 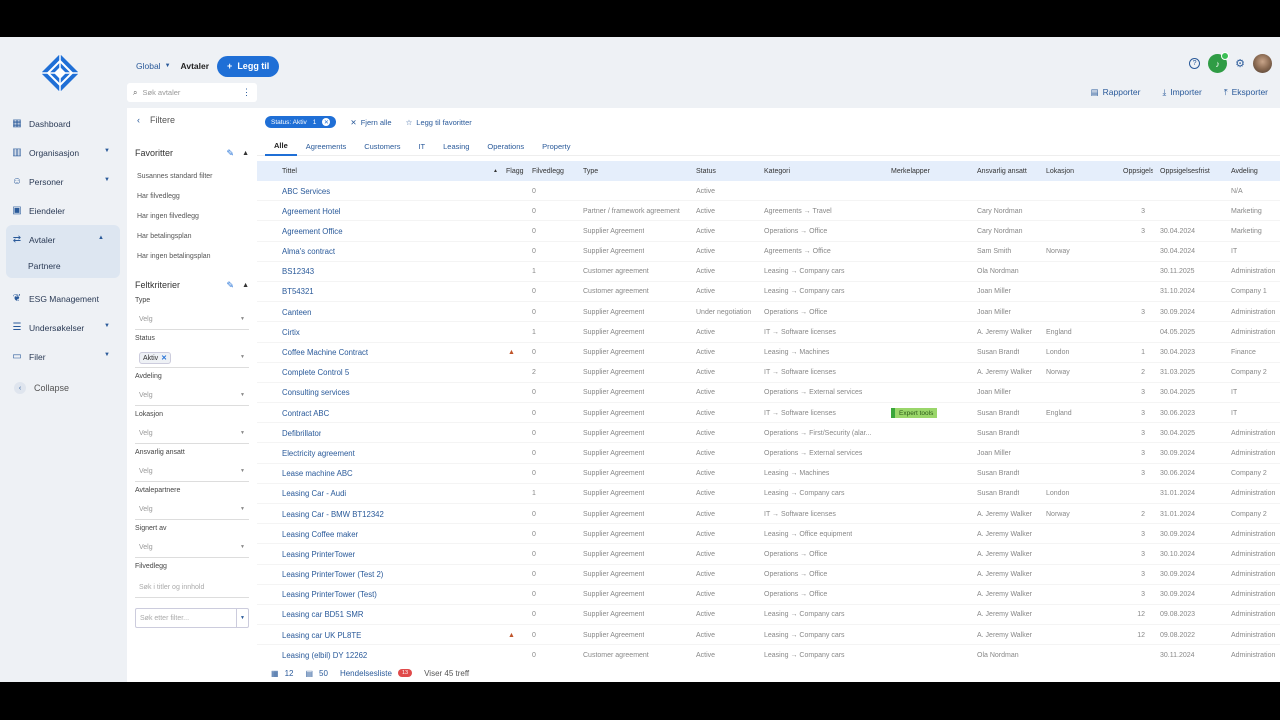 I want to click on tab-property: Property, so click(x=556, y=146).